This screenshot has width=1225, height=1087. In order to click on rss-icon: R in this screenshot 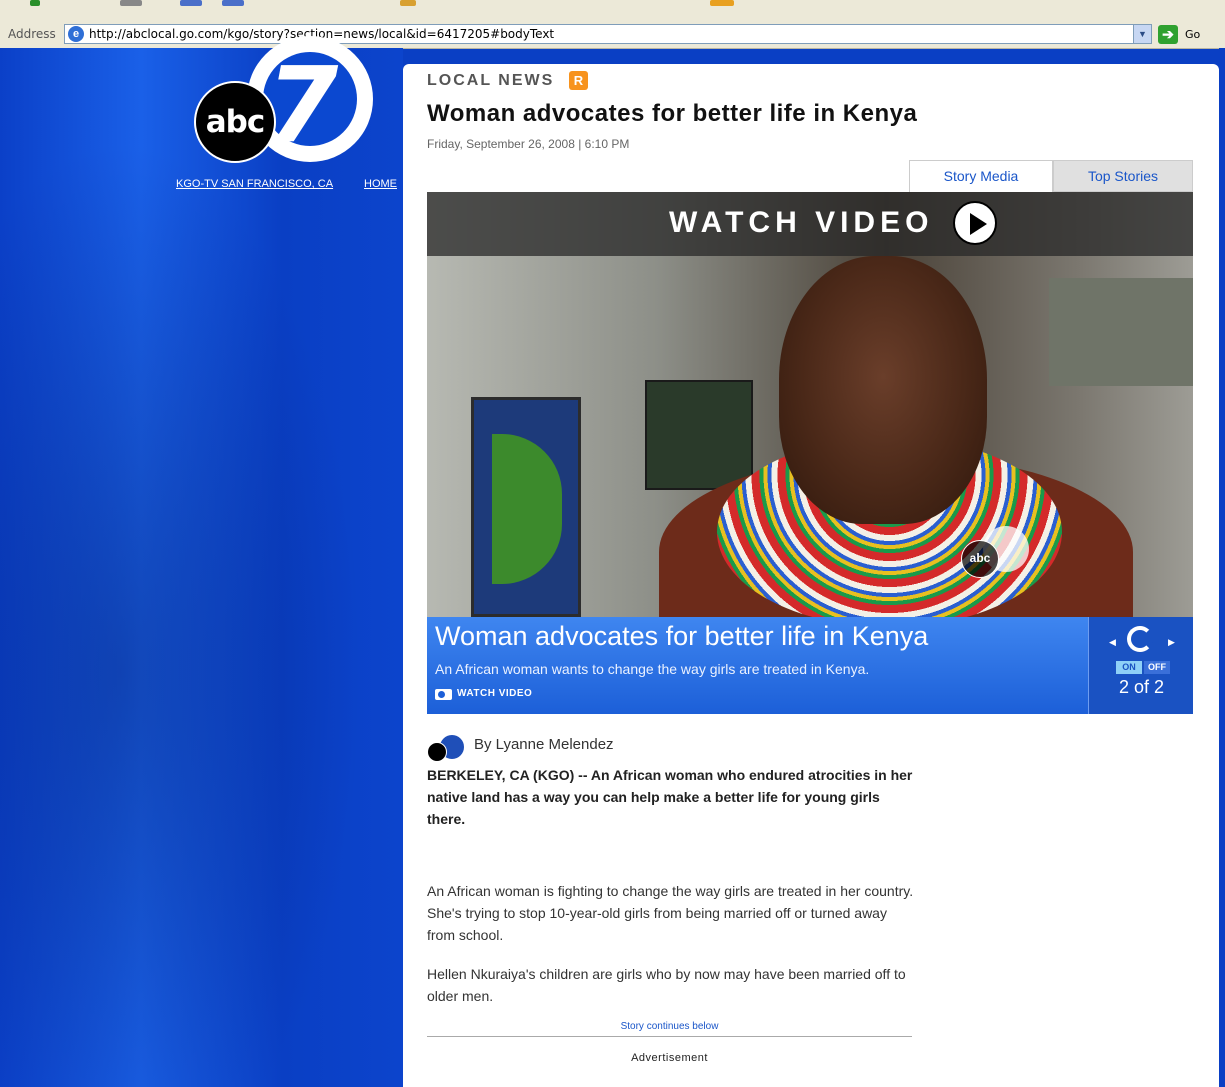, I will do `click(578, 80)`.